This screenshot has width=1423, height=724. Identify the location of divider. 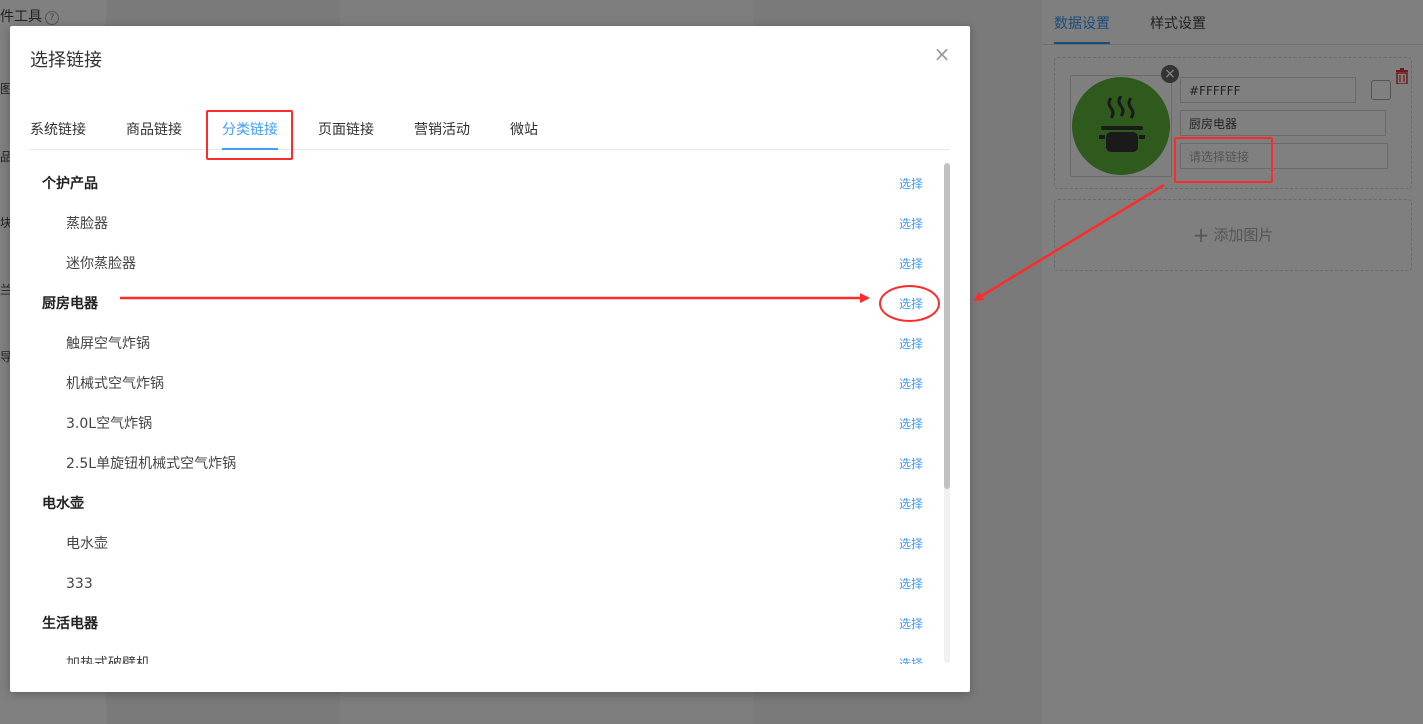
(1232, 44).